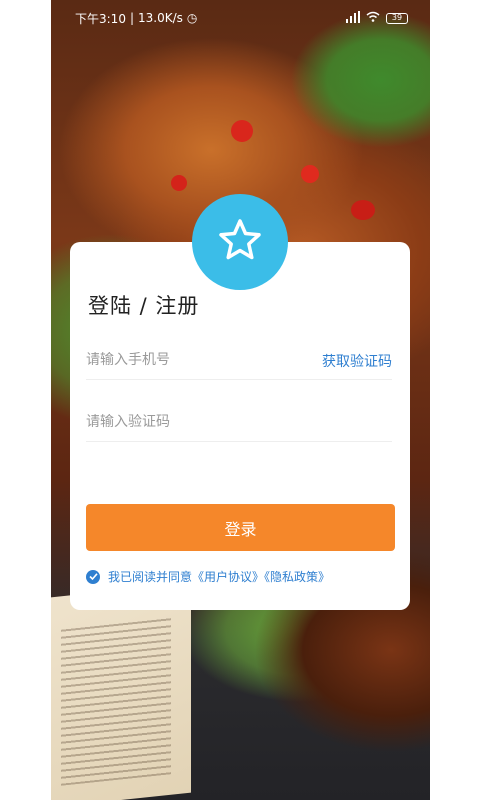 This screenshot has width=480, height=800. What do you see at coordinates (353, 18) in the screenshot?
I see `signal-icon` at bounding box center [353, 18].